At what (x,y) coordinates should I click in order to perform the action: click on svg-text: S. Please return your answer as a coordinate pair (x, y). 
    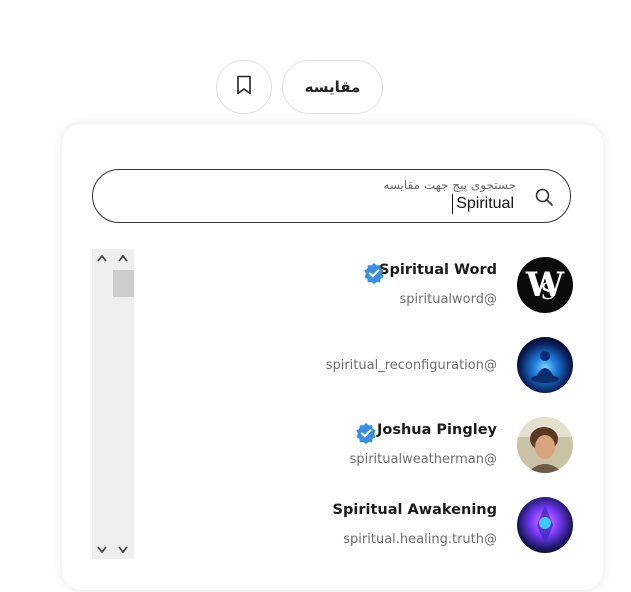
    Looking at the image, I should click on (547, 292).